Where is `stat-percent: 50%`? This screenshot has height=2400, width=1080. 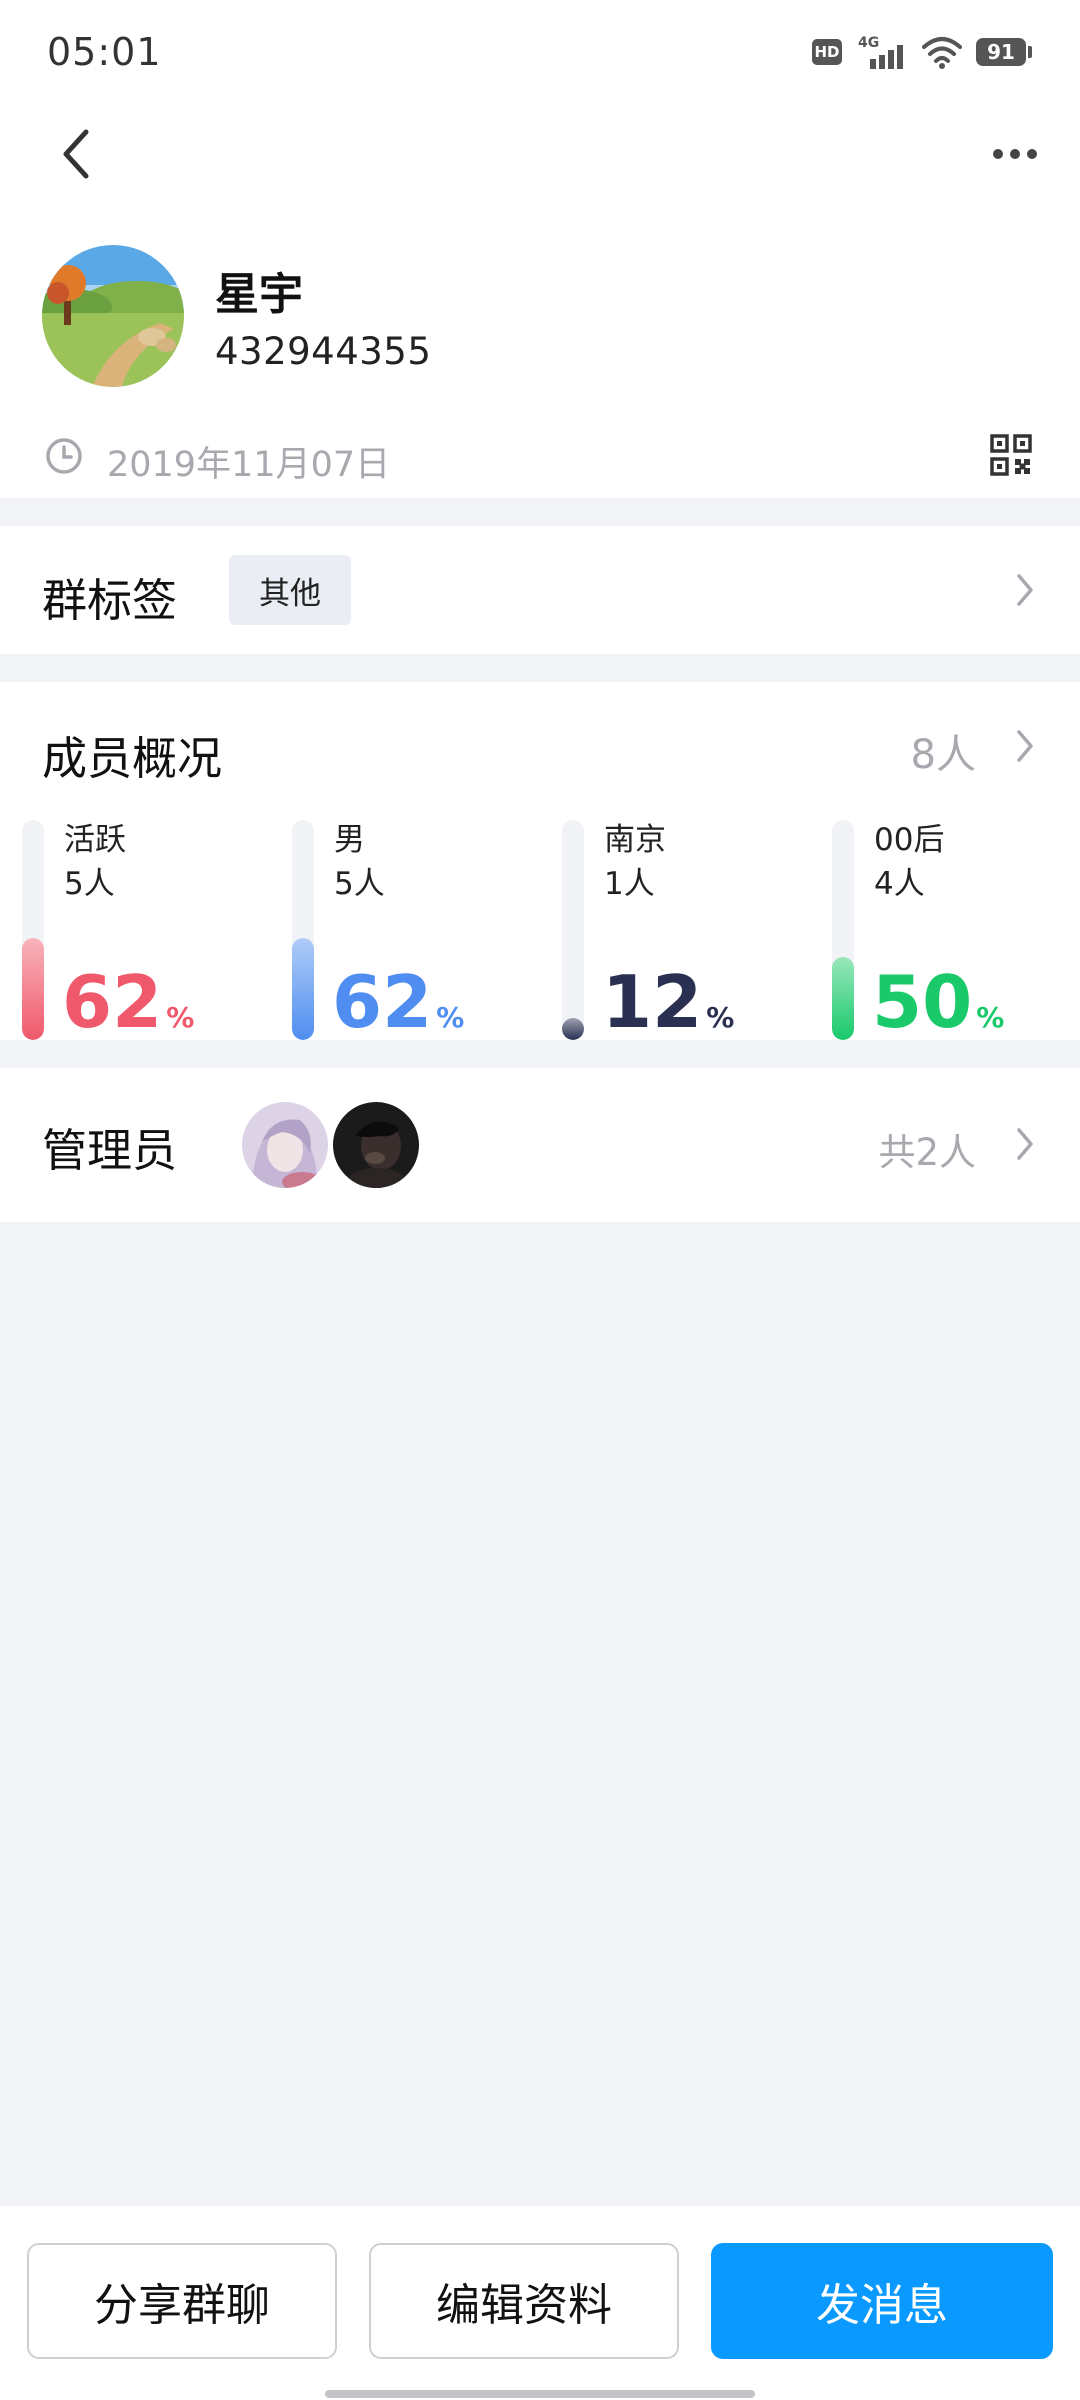 stat-percent: 50% is located at coordinates (938, 1002).